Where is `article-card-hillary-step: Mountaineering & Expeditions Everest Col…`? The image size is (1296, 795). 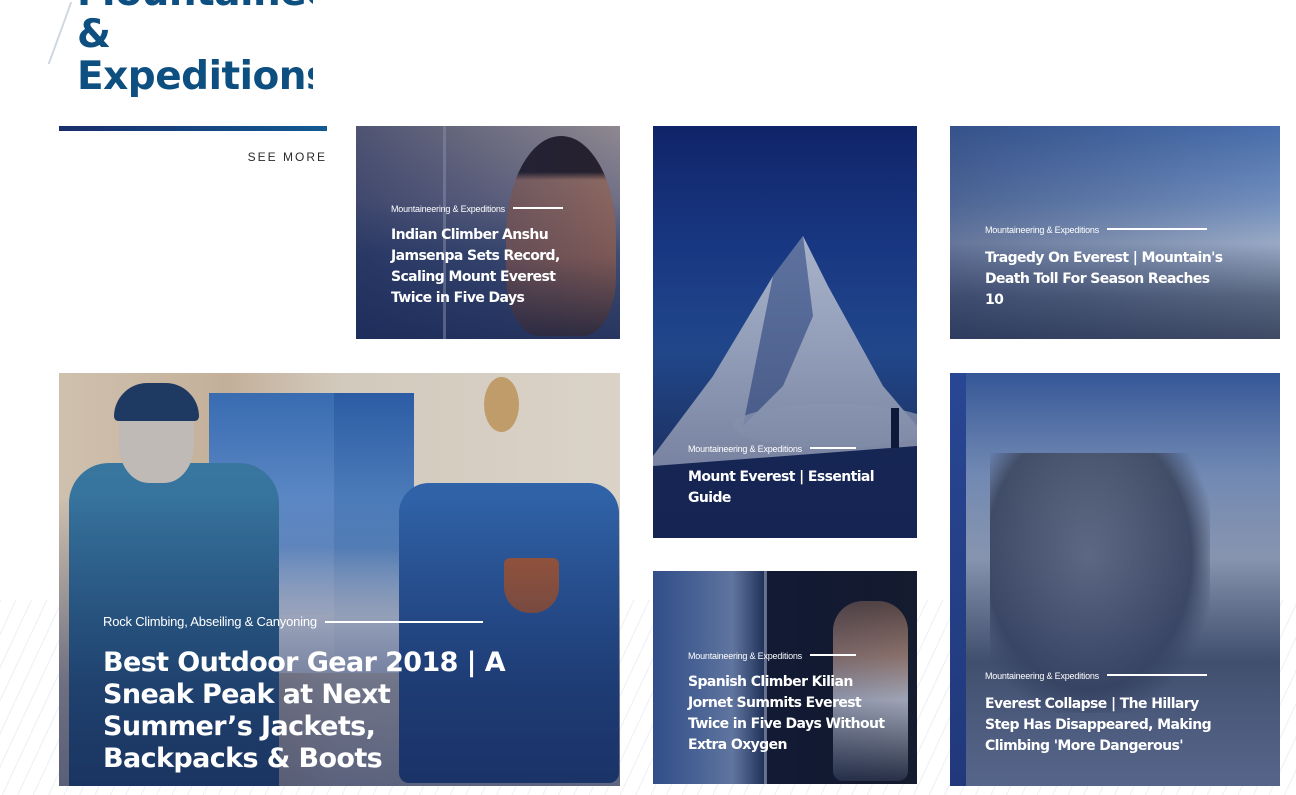
article-card-hillary-step: Mountaineering & Expeditions Everest Col… is located at coordinates (1115, 579).